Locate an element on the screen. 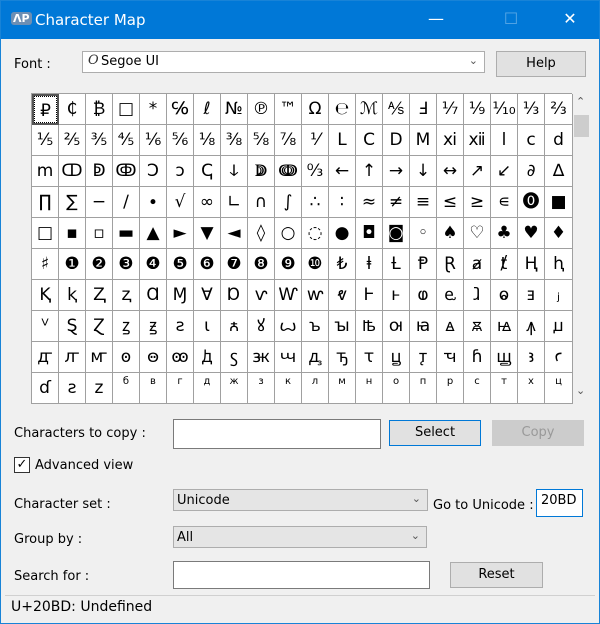  grid-scrollbar: ⌃ ⌄ is located at coordinates (581, 248).